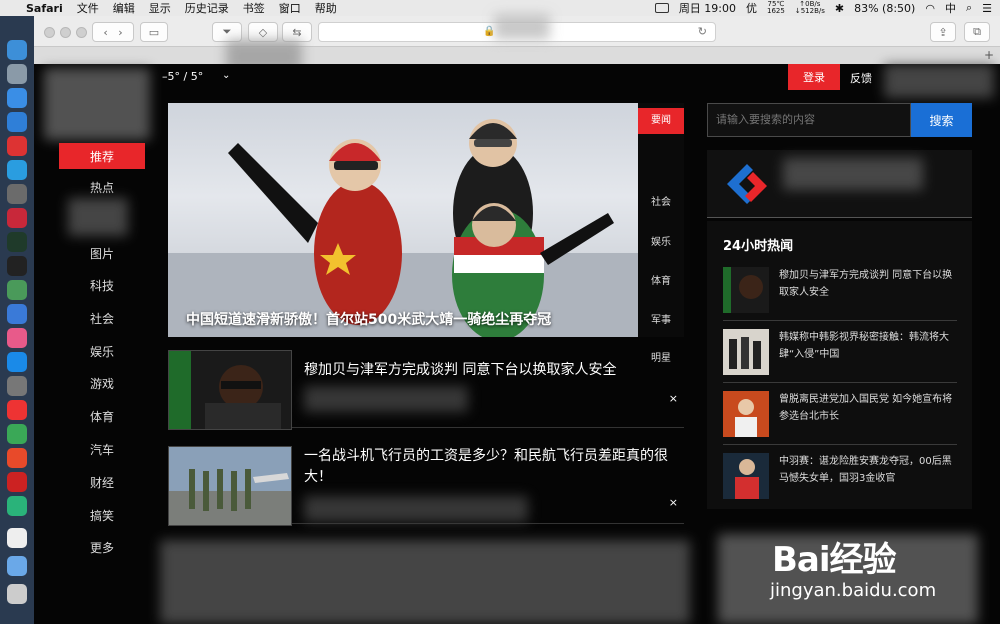 This screenshot has width=1000, height=624. I want to click on filter-extension-button: ⏷, so click(227, 32).